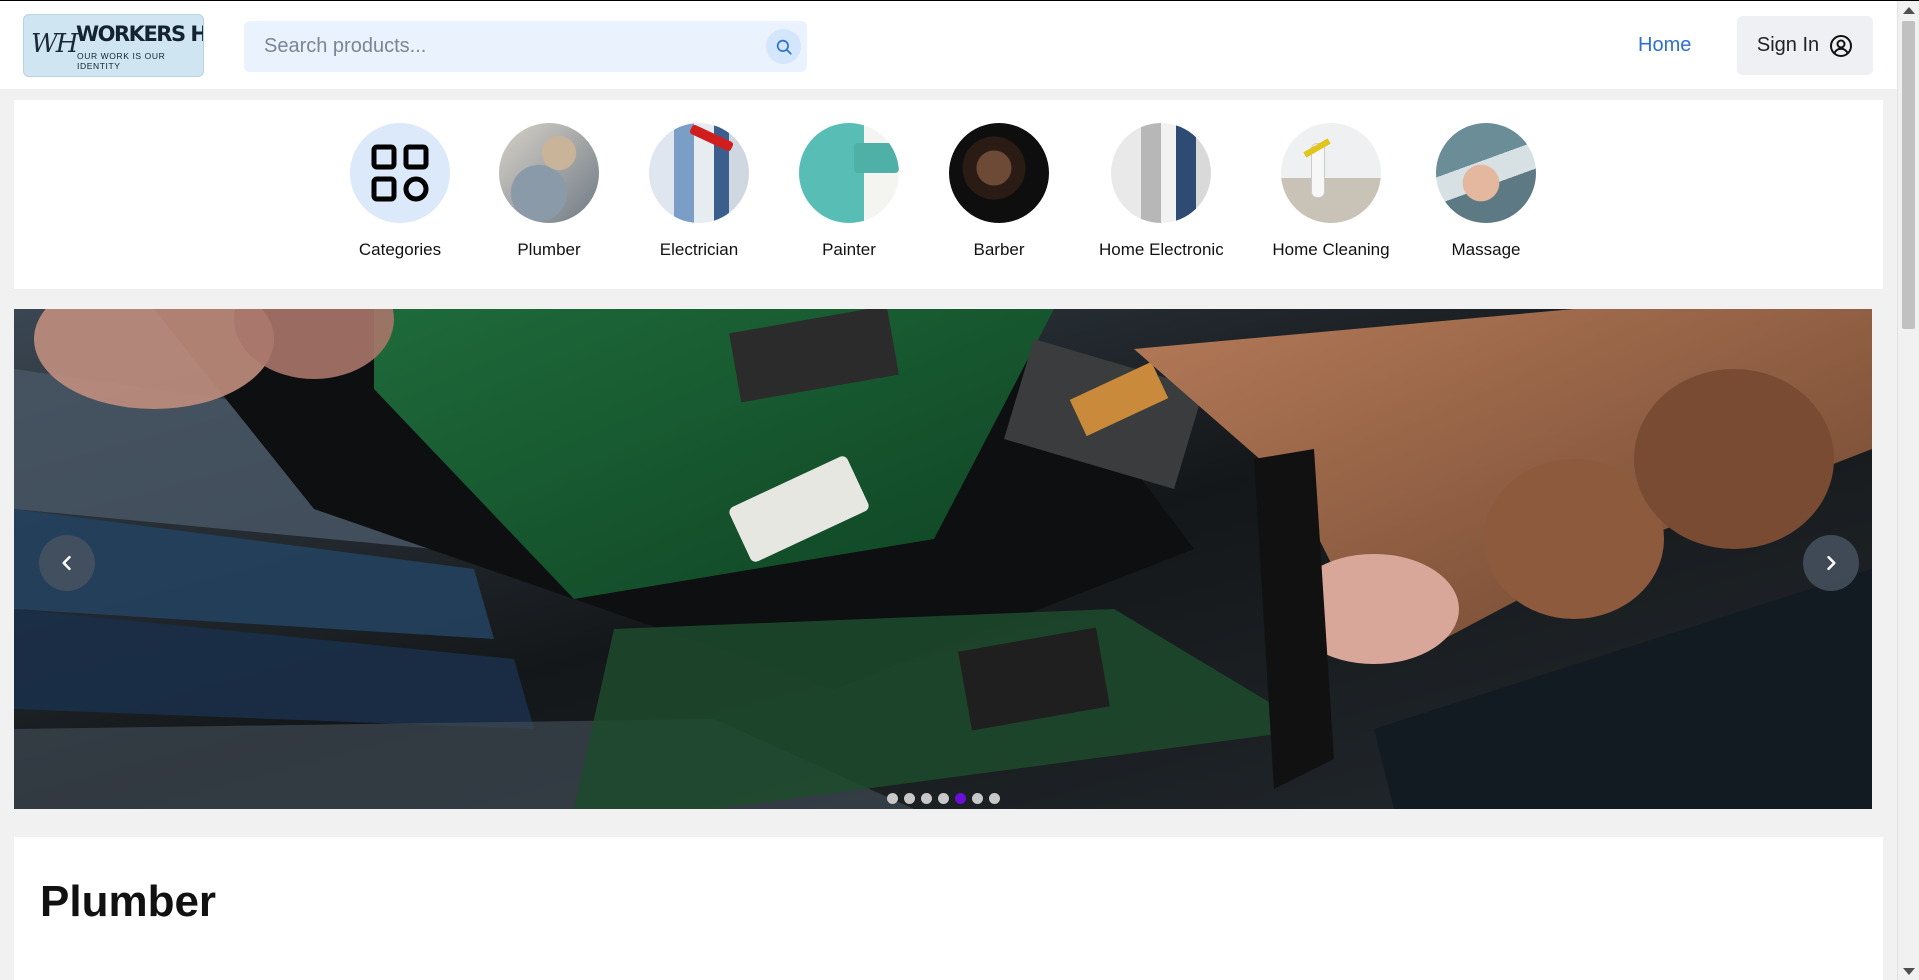  Describe the element at coordinates (549, 173) in the screenshot. I see `plumber-photo` at that location.